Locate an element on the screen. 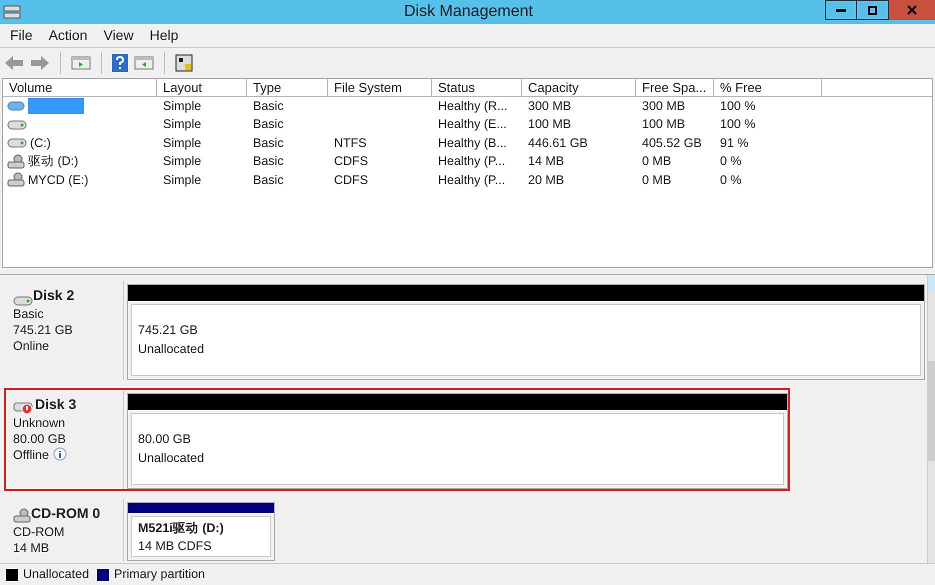  table-cell: 405.52 GB is located at coordinates (672, 143).